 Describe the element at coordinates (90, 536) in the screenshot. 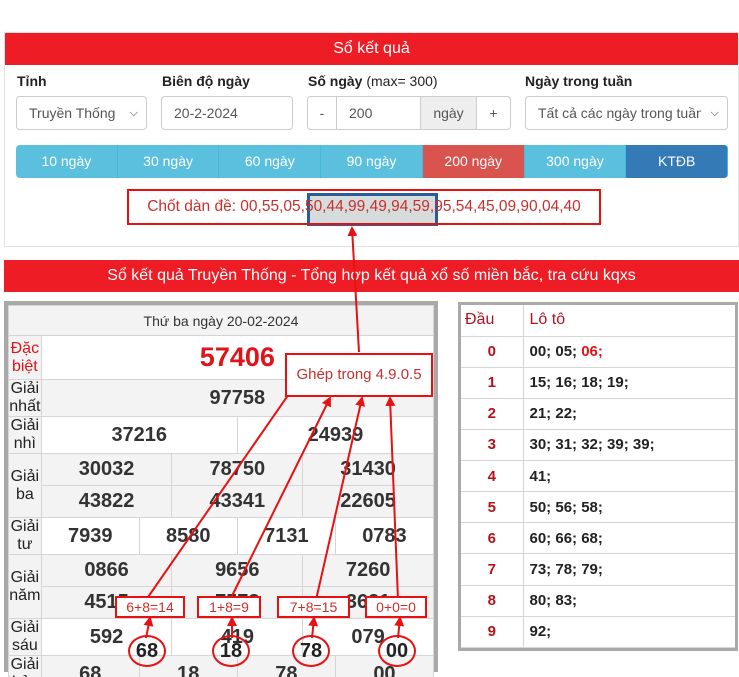

I see `prize-4-1: 7939` at that location.